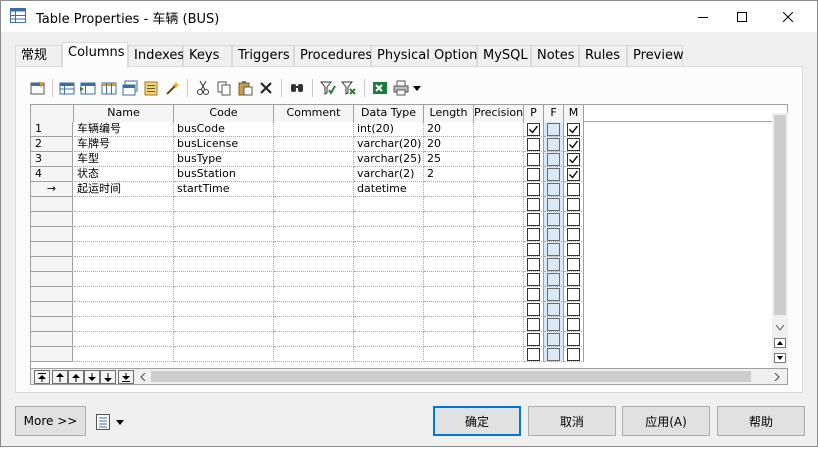 This screenshot has width=818, height=453. I want to click on cell-code: busStation, so click(224, 174).